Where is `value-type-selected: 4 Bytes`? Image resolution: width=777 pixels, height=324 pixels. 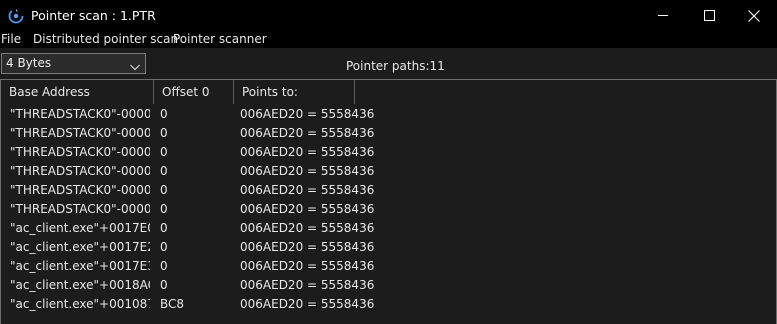 value-type-selected: 4 Bytes is located at coordinates (29, 63).